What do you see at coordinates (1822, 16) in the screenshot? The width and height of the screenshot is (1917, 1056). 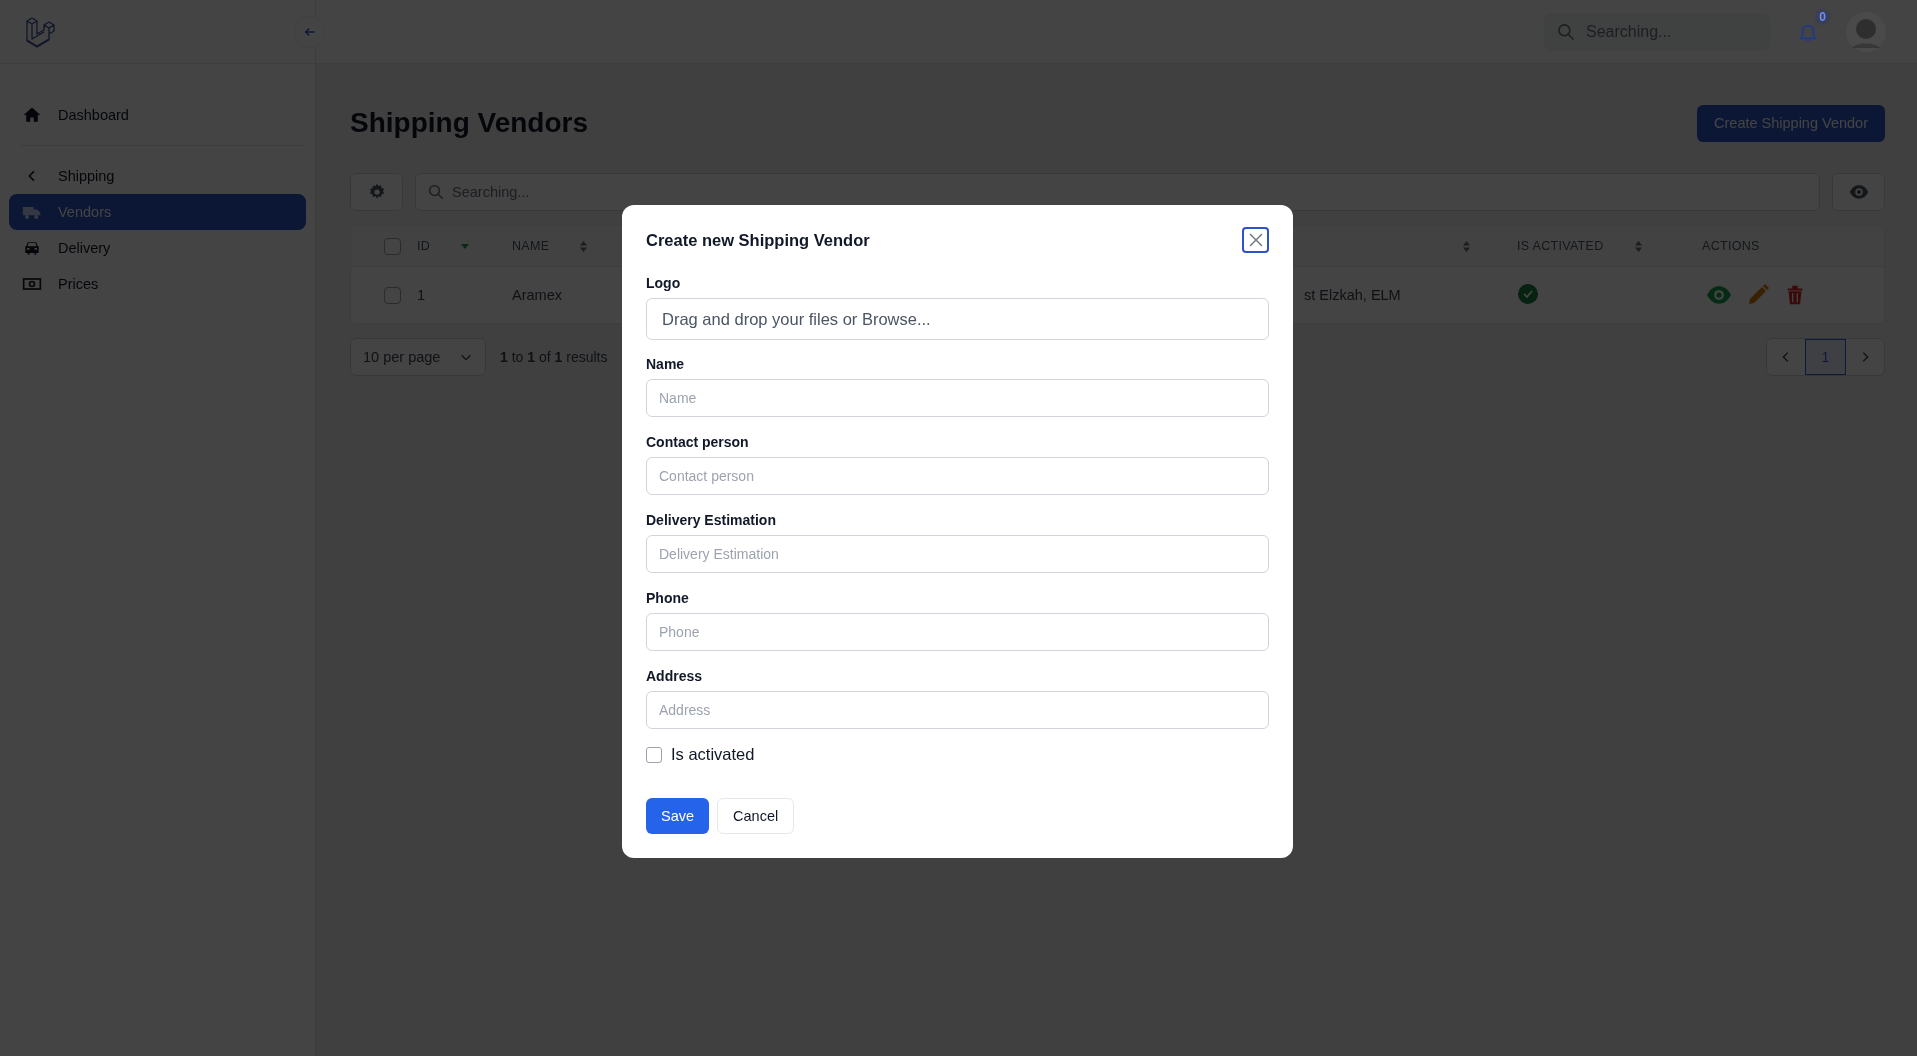 I see `notification-count: 0` at bounding box center [1822, 16].